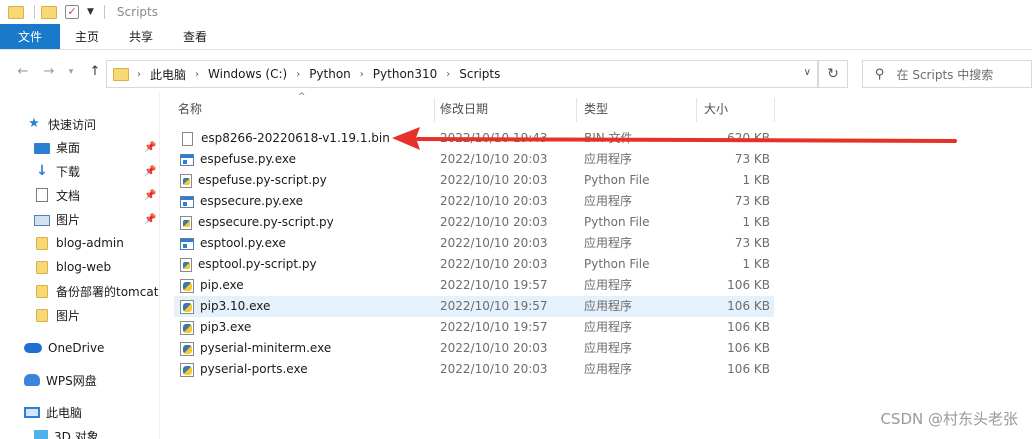 The height and width of the screenshot is (439, 1032). What do you see at coordinates (222, 285) in the screenshot?
I see `file-name: pip.exe` at bounding box center [222, 285].